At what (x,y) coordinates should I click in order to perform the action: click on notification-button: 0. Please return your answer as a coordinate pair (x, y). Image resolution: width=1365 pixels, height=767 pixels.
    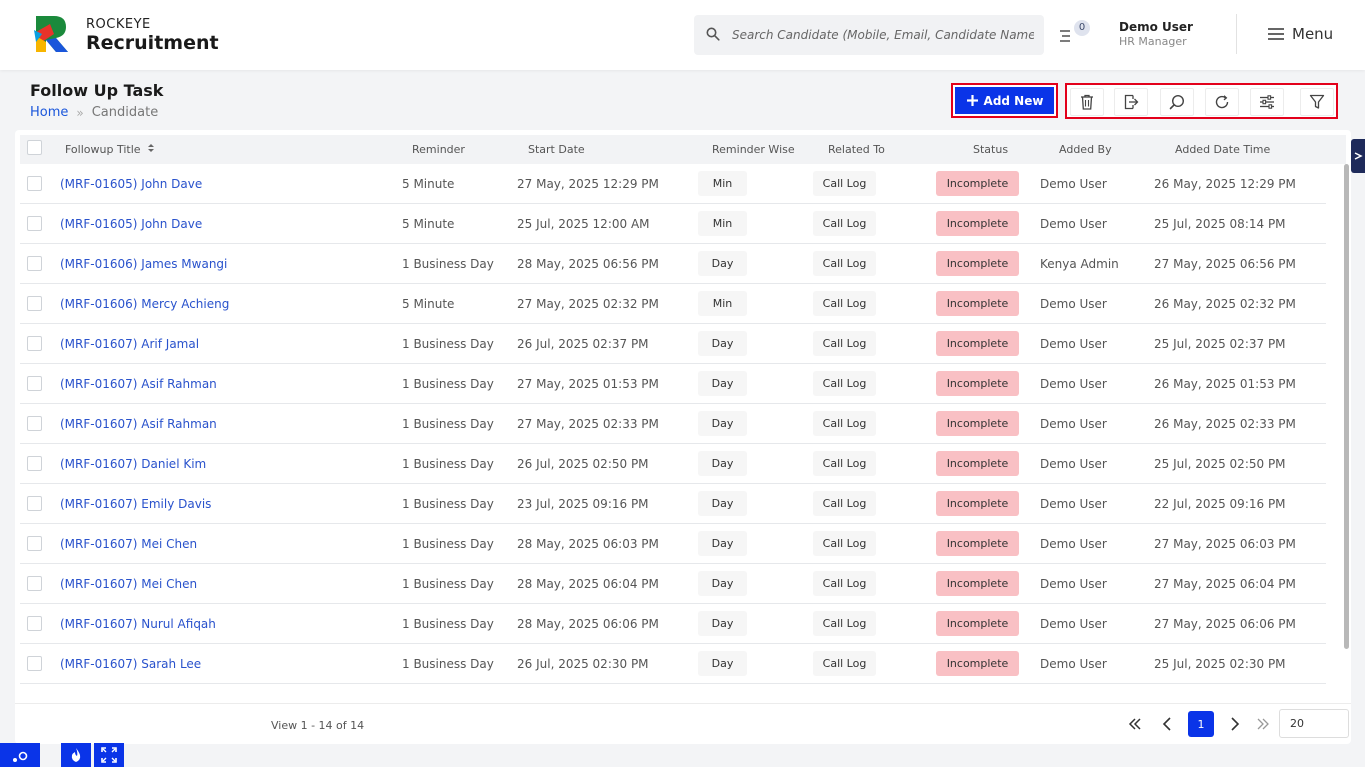
    Looking at the image, I should click on (1075, 34).